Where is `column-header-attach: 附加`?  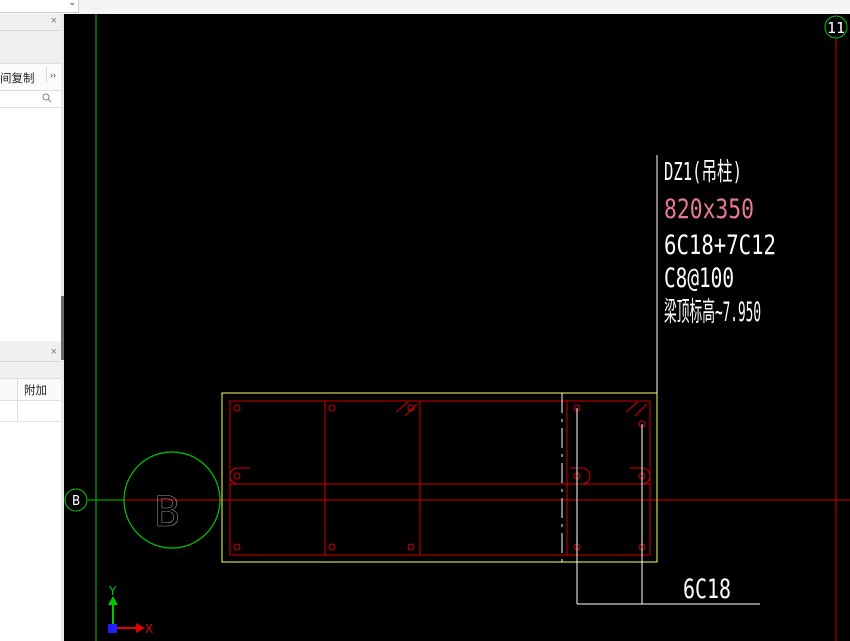 column-header-attach: 附加 is located at coordinates (35, 391).